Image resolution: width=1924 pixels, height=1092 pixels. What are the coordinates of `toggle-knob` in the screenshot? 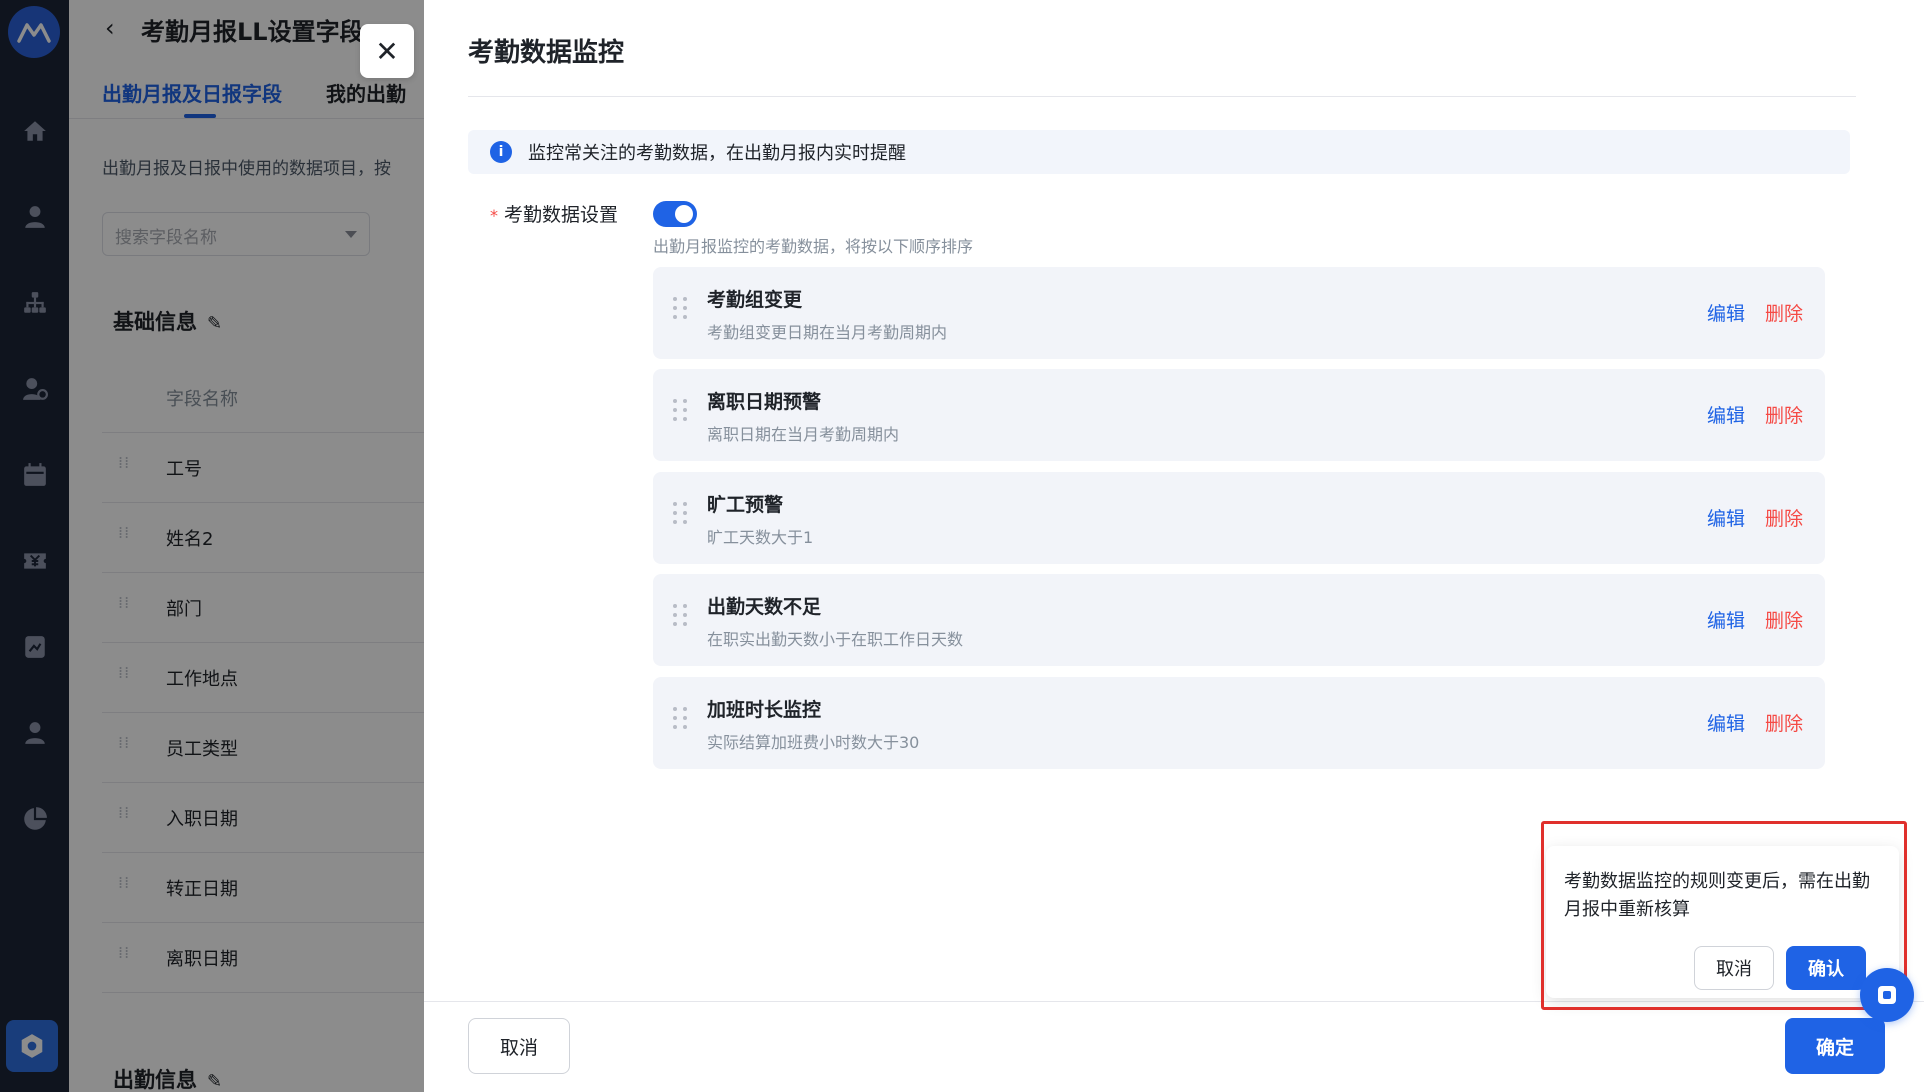 It's located at (684, 214).